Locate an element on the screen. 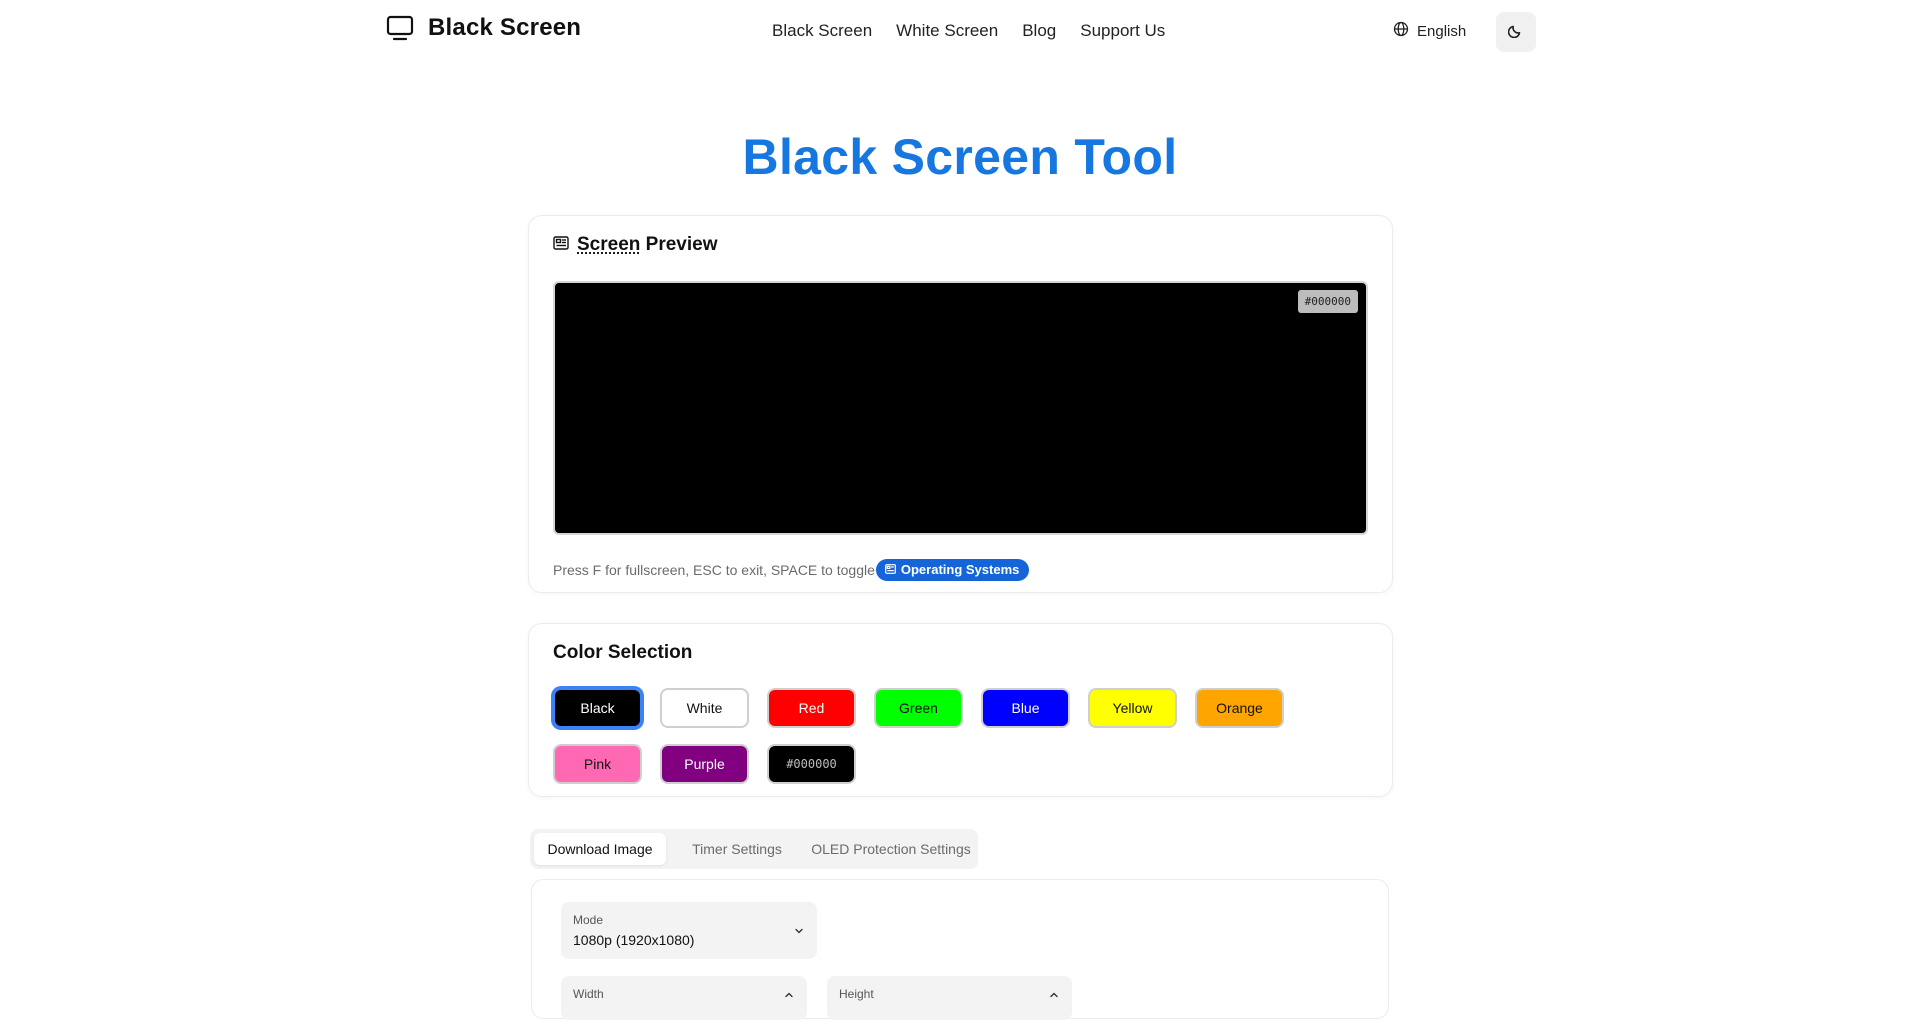  moon-icon is located at coordinates (1516, 32).